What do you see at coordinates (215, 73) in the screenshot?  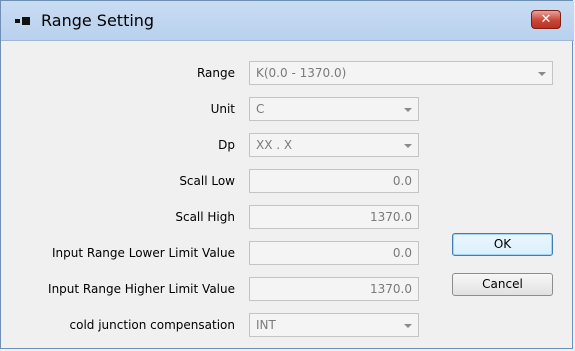 I see `range-label: Range` at bounding box center [215, 73].